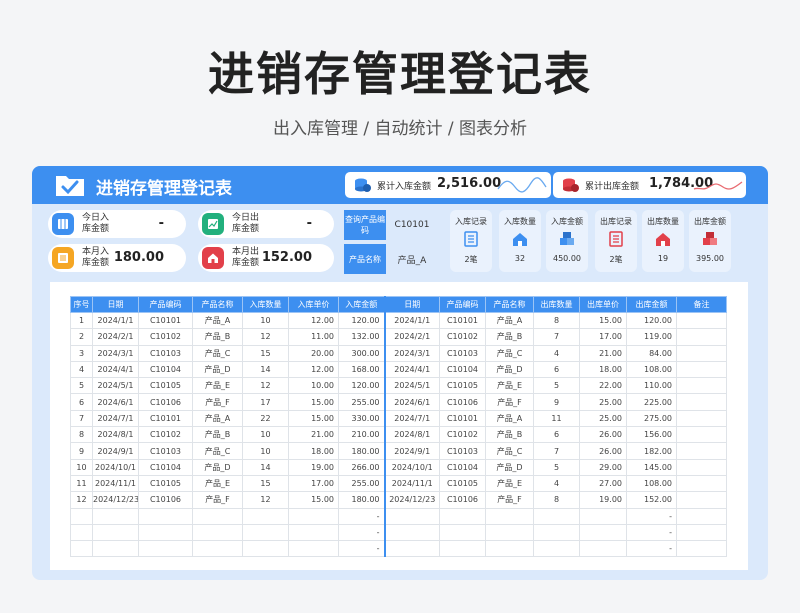 The width and height of the screenshot is (800, 613). Describe the element at coordinates (361, 451) in the screenshot. I see `table-cell: 180.00` at that location.